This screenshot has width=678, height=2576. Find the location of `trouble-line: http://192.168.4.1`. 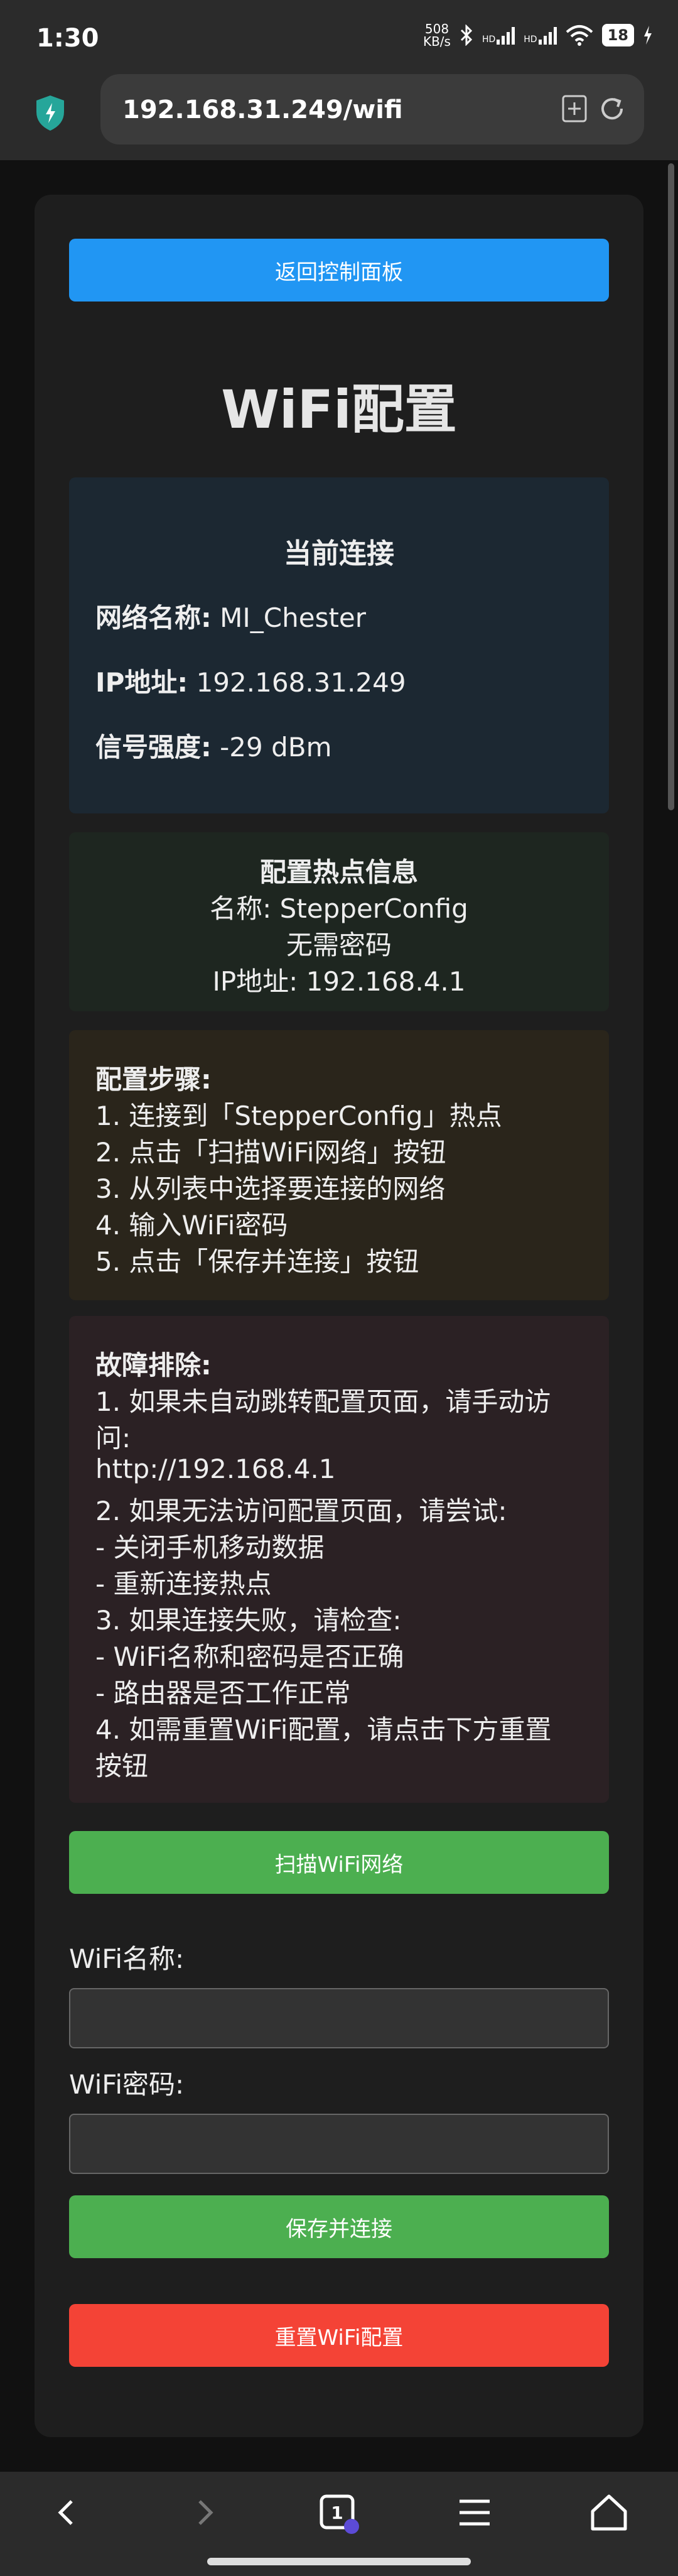

trouble-line: http://192.168.4.1 is located at coordinates (215, 1469).